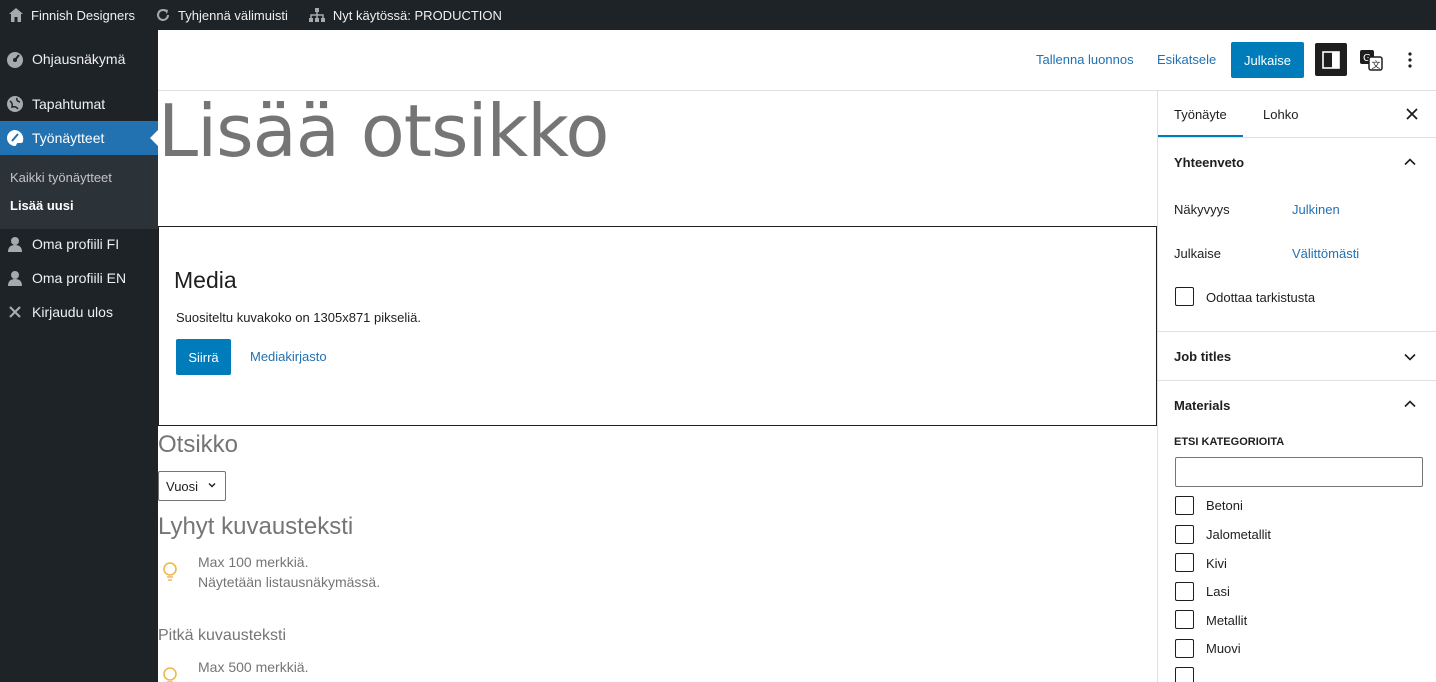 The image size is (1436, 682). Describe the element at coordinates (222, 635) in the screenshot. I see `long-description-heading: Pitkä kuvausteksti` at that location.